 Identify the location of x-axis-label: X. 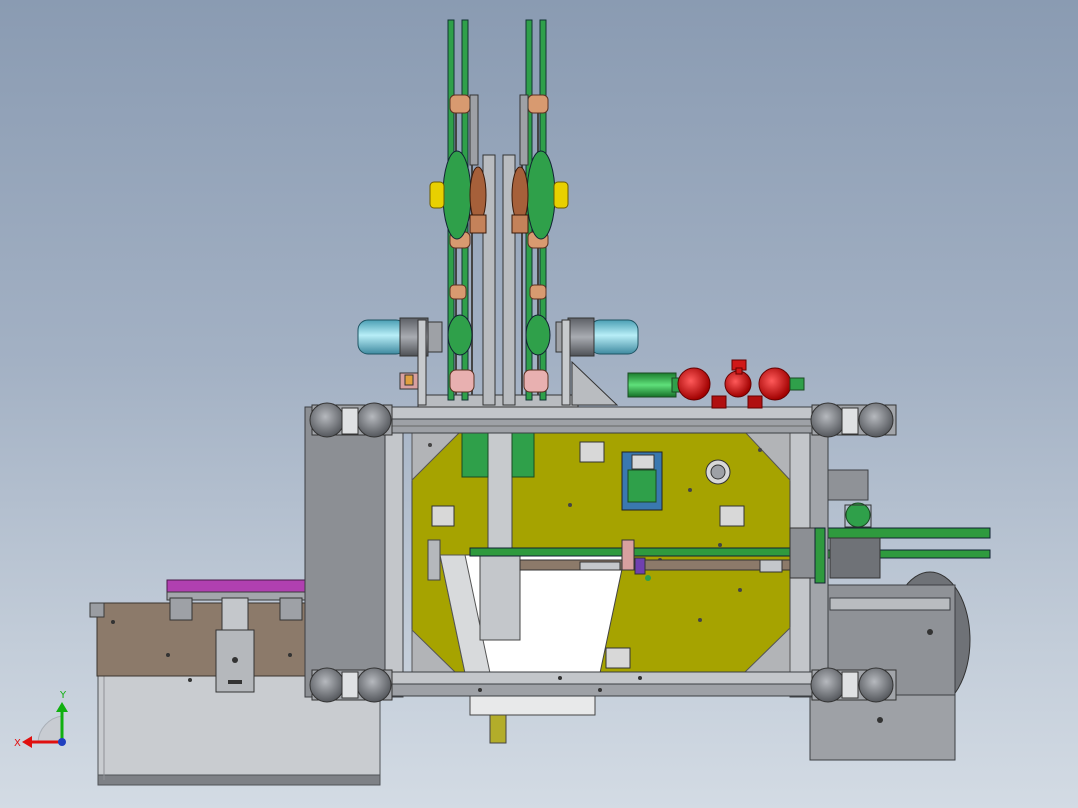
(17, 743).